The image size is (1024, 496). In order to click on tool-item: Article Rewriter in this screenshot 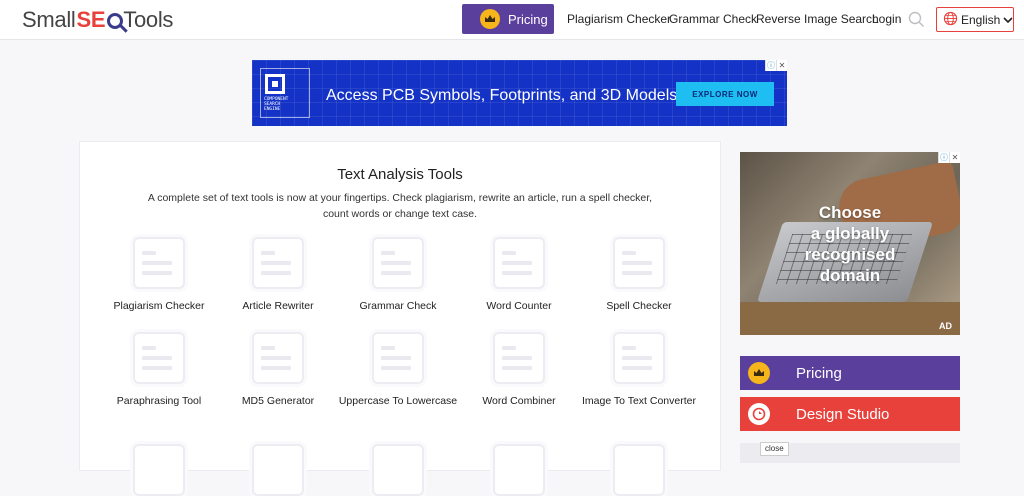, I will do `click(278, 275)`.